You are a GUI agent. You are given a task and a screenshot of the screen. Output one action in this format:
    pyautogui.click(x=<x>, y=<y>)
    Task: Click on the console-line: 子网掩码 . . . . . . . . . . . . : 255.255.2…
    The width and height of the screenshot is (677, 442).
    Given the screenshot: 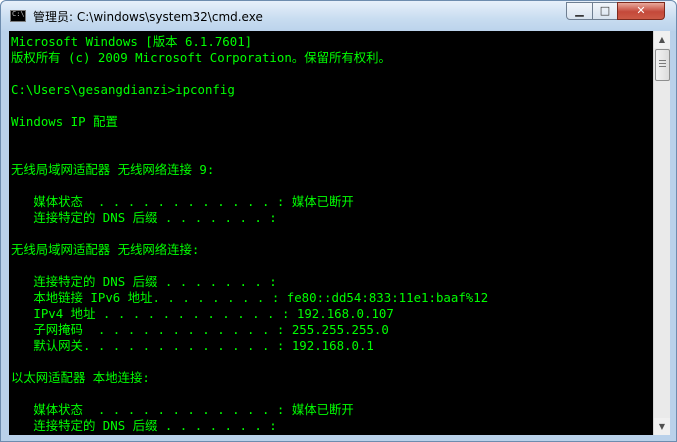 What is the action you would take?
    pyautogui.click(x=200, y=329)
    